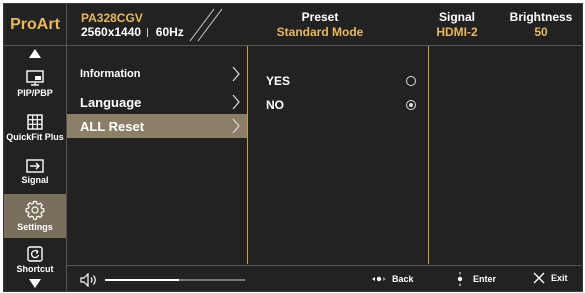 The image size is (585, 293). Describe the element at coordinates (275, 105) in the screenshot. I see `option-label: NO` at that location.